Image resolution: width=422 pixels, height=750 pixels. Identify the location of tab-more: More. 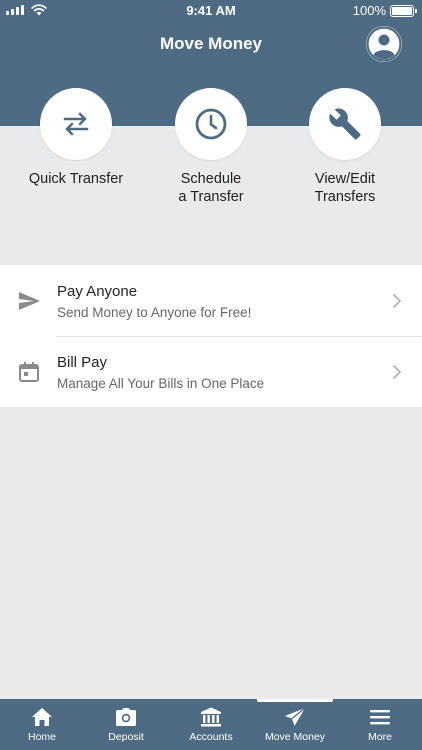
(380, 724).